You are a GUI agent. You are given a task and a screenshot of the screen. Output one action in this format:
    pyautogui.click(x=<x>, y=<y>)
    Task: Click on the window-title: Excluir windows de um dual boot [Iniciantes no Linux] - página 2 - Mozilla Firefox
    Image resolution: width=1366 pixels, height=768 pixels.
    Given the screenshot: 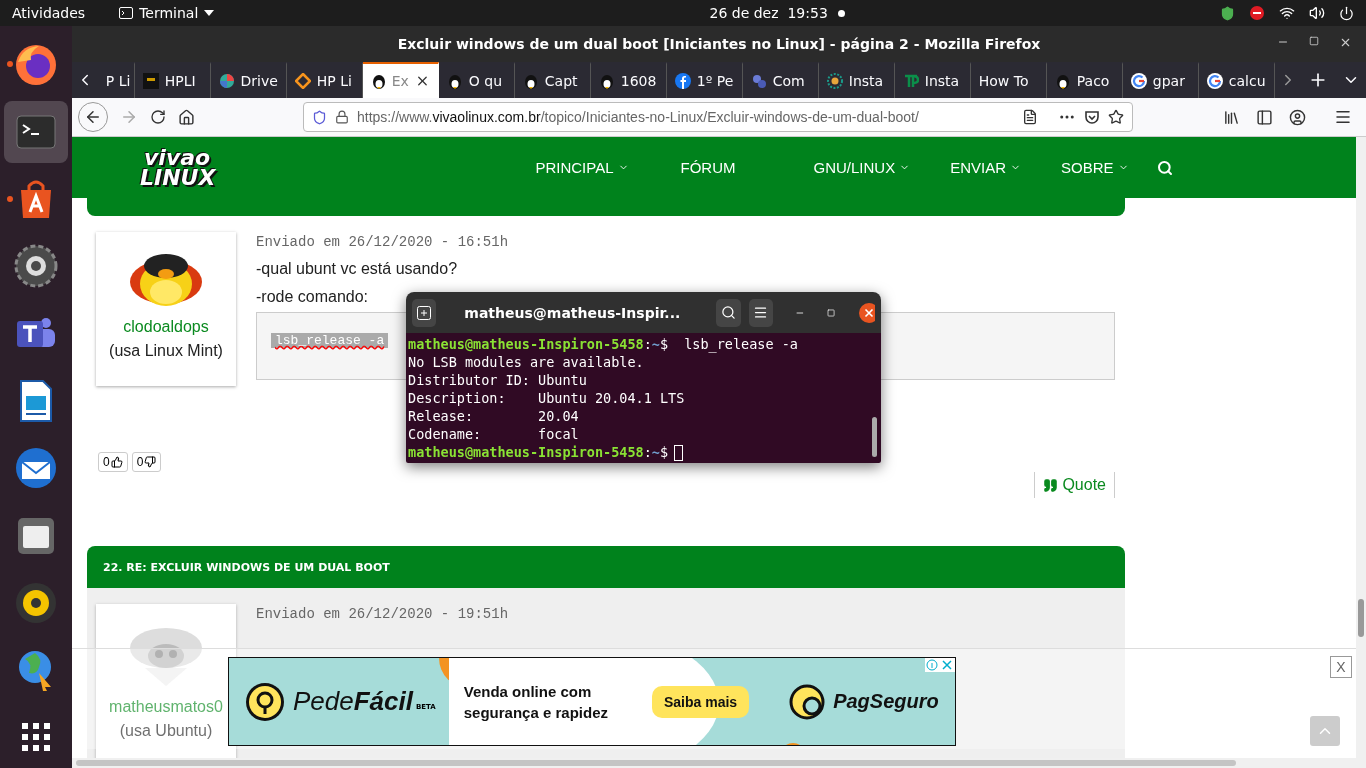 What is the action you would take?
    pyautogui.click(x=719, y=44)
    